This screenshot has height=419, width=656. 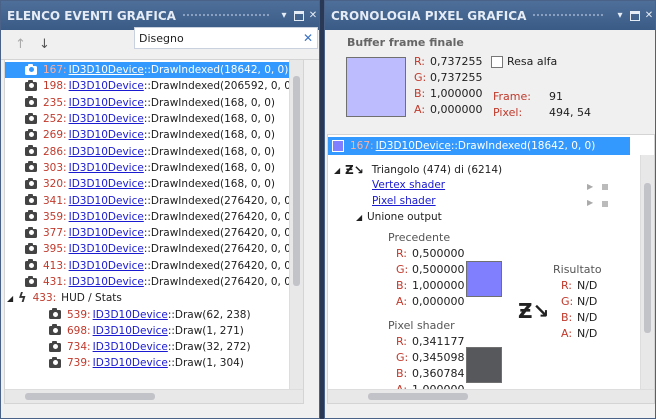 I want to click on final-b: B: 1,000000, so click(x=448, y=93).